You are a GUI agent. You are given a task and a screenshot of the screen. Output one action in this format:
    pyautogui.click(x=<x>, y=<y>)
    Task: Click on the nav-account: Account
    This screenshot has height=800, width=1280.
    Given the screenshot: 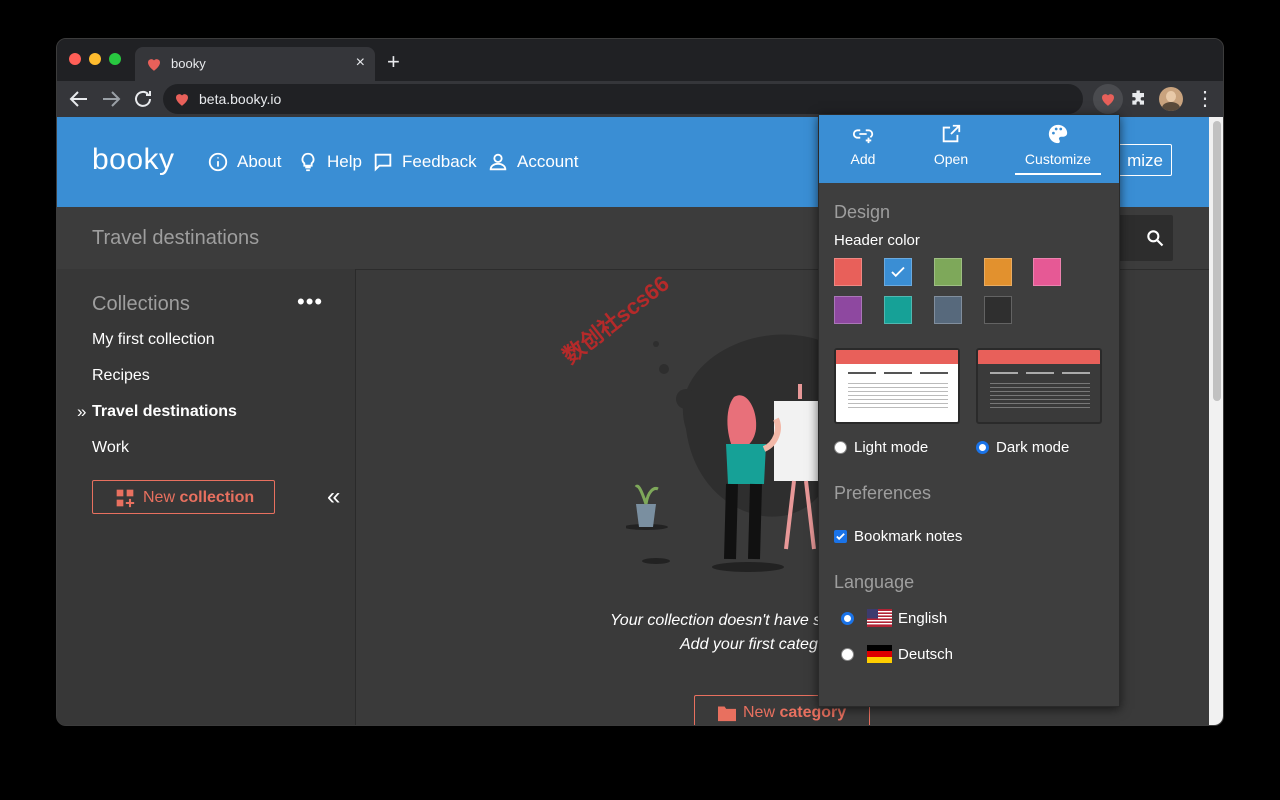 What is the action you would take?
    pyautogui.click(x=532, y=162)
    